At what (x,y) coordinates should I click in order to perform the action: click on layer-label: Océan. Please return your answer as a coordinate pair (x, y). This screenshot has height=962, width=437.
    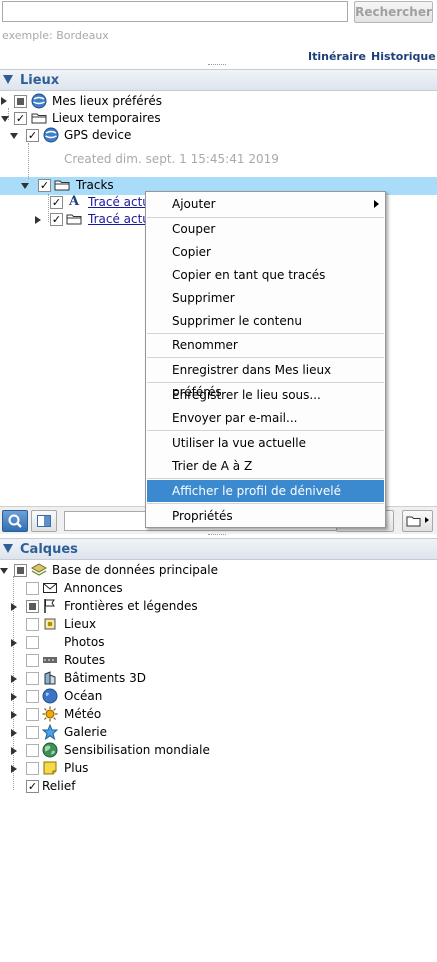
    Looking at the image, I should click on (83, 696).